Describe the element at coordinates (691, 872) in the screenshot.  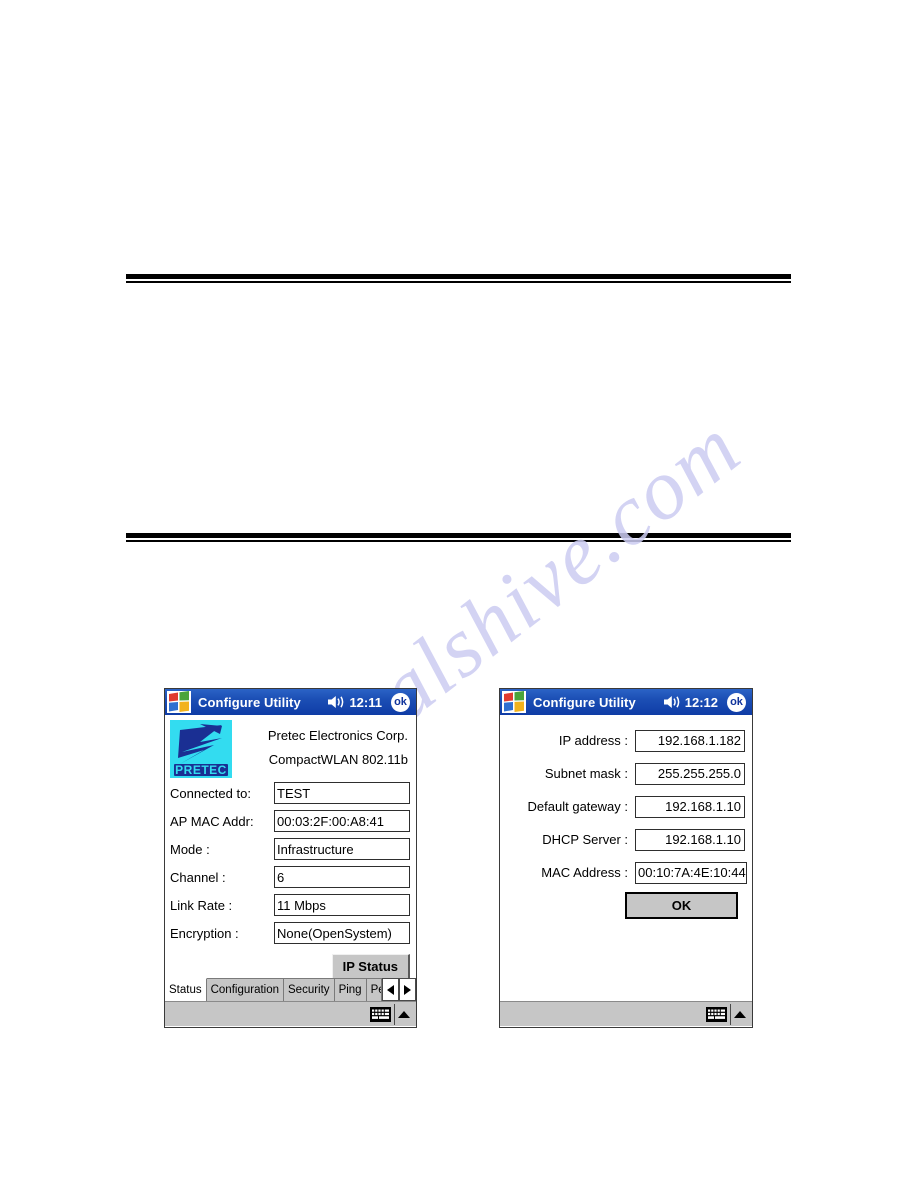
I see `mac-address-field: 00:10:7A:4E:10:44` at that location.